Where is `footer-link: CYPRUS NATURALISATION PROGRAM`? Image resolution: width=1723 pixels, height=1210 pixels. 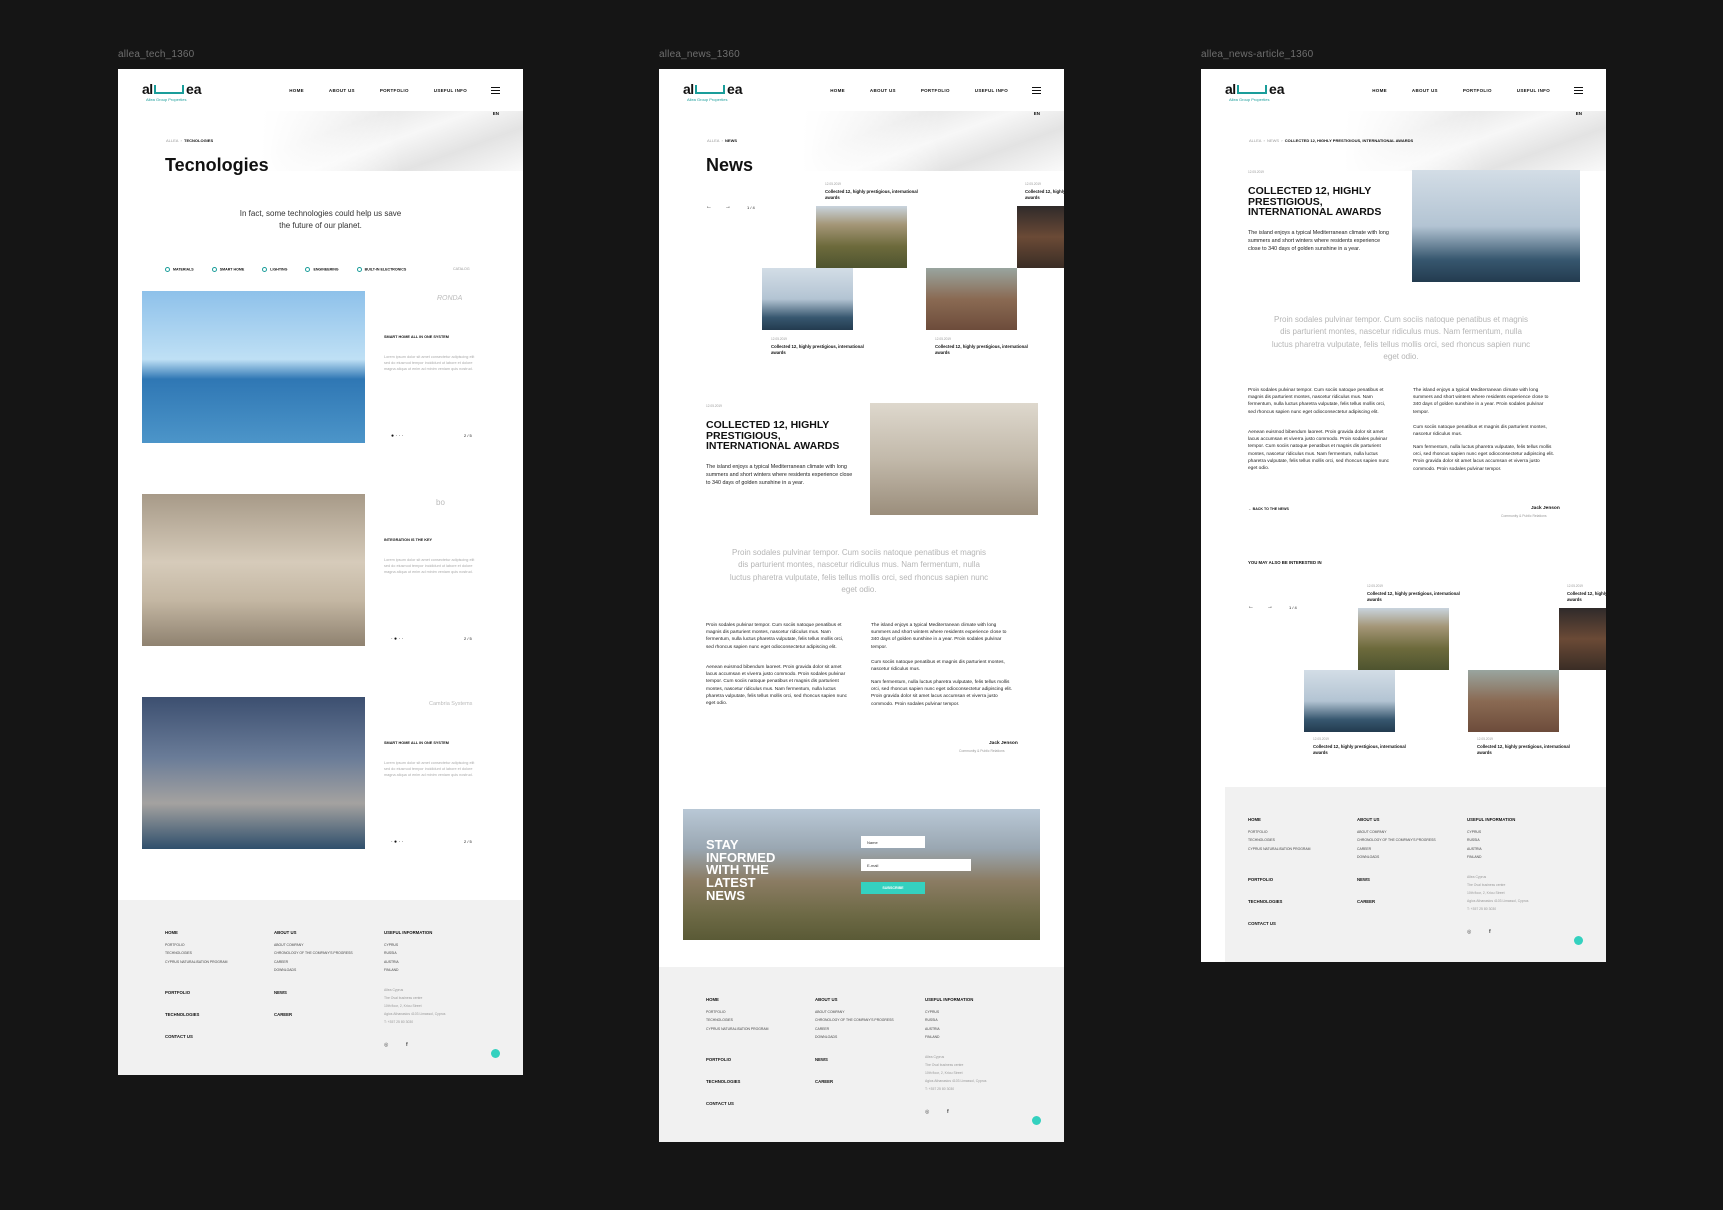 footer-link: CYPRUS NATURALISATION PROGRAM is located at coordinates (196, 962).